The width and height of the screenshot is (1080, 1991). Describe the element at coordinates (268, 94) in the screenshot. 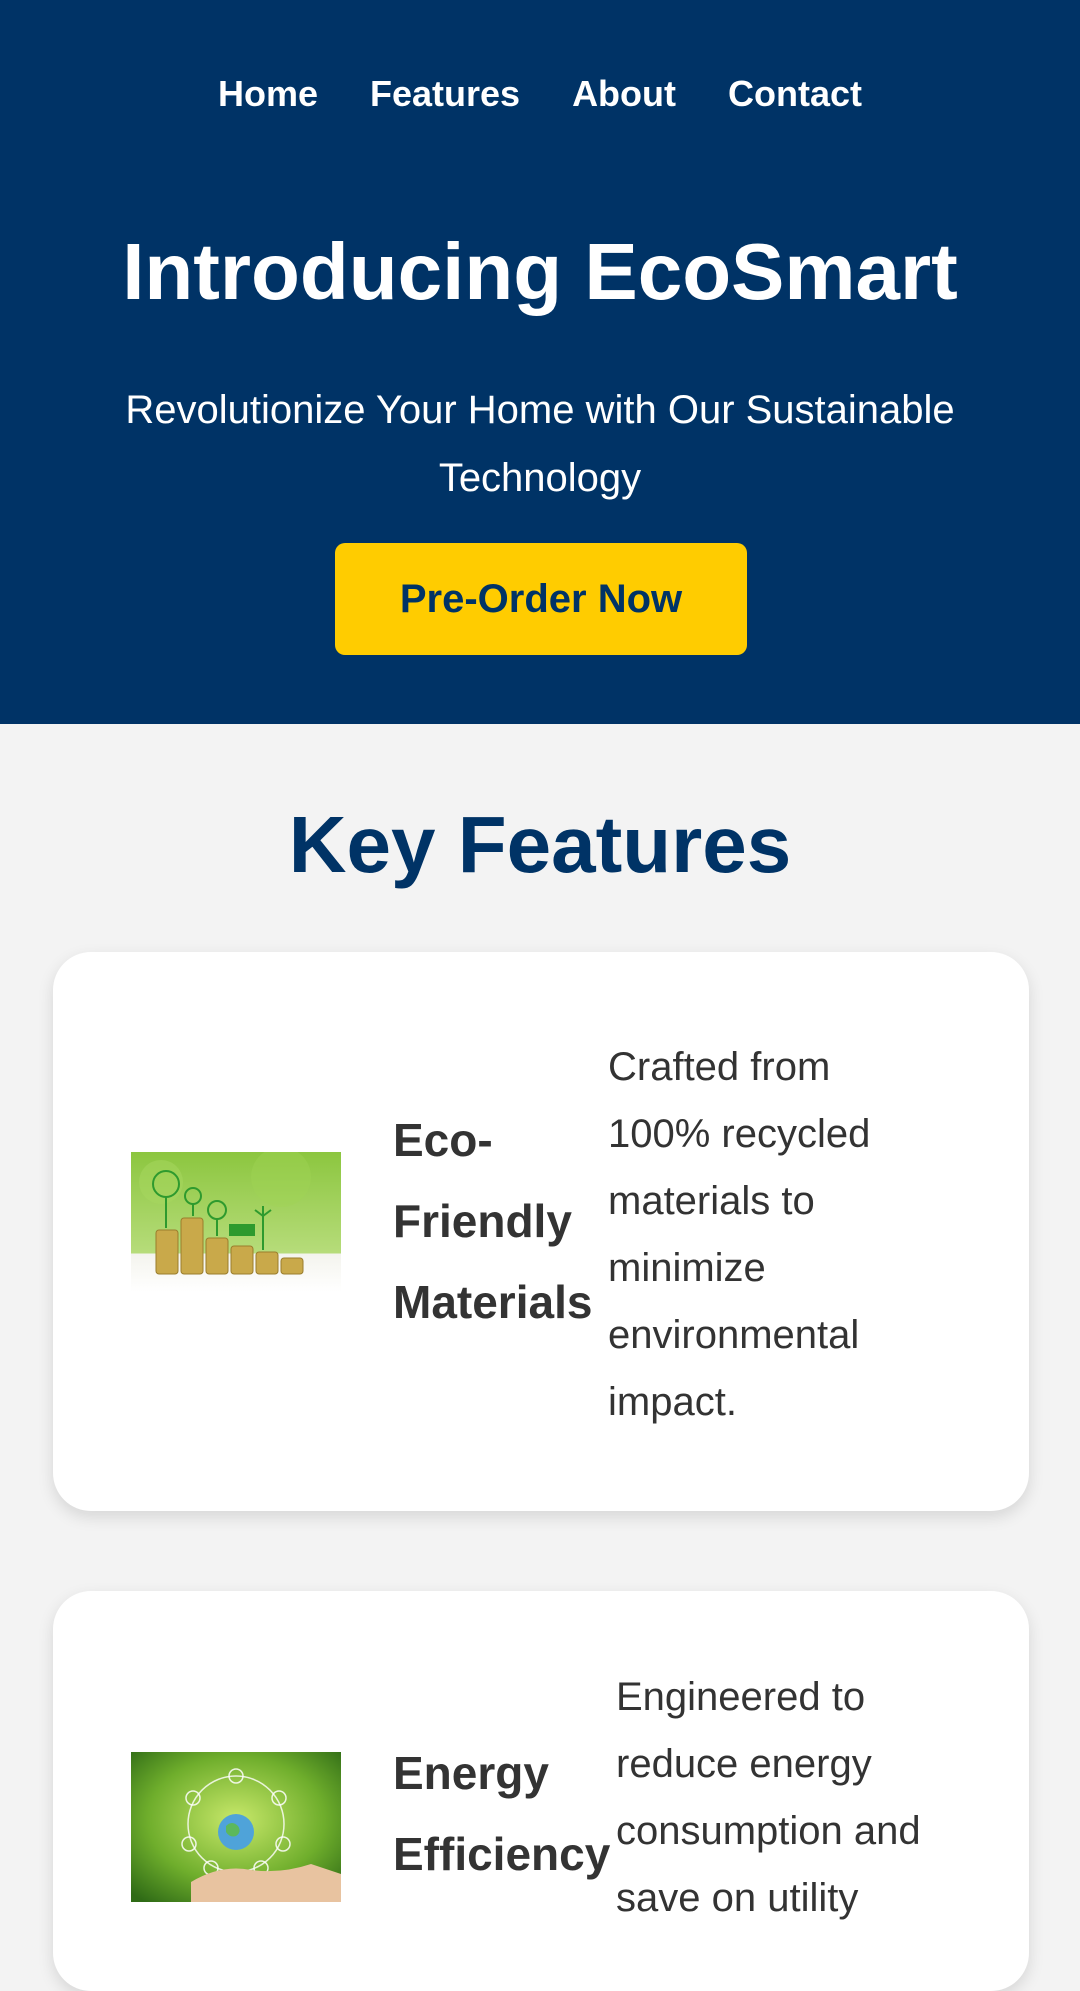

I see `nav-link-home: Home` at that location.